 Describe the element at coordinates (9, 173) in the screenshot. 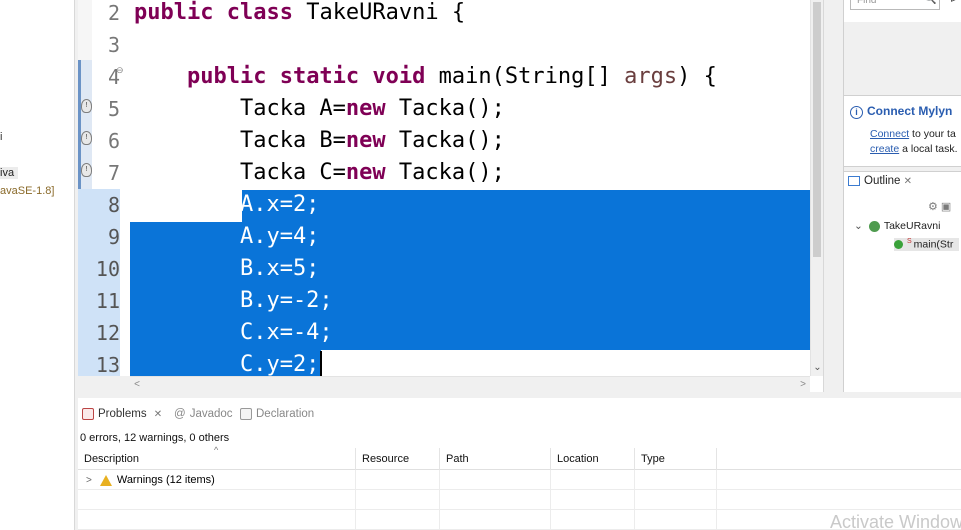

I see `tree-fragment-selected: iva` at that location.